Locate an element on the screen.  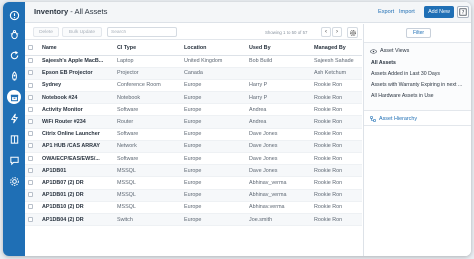
column-header-ci-type: CI Type is located at coordinates (147, 49).